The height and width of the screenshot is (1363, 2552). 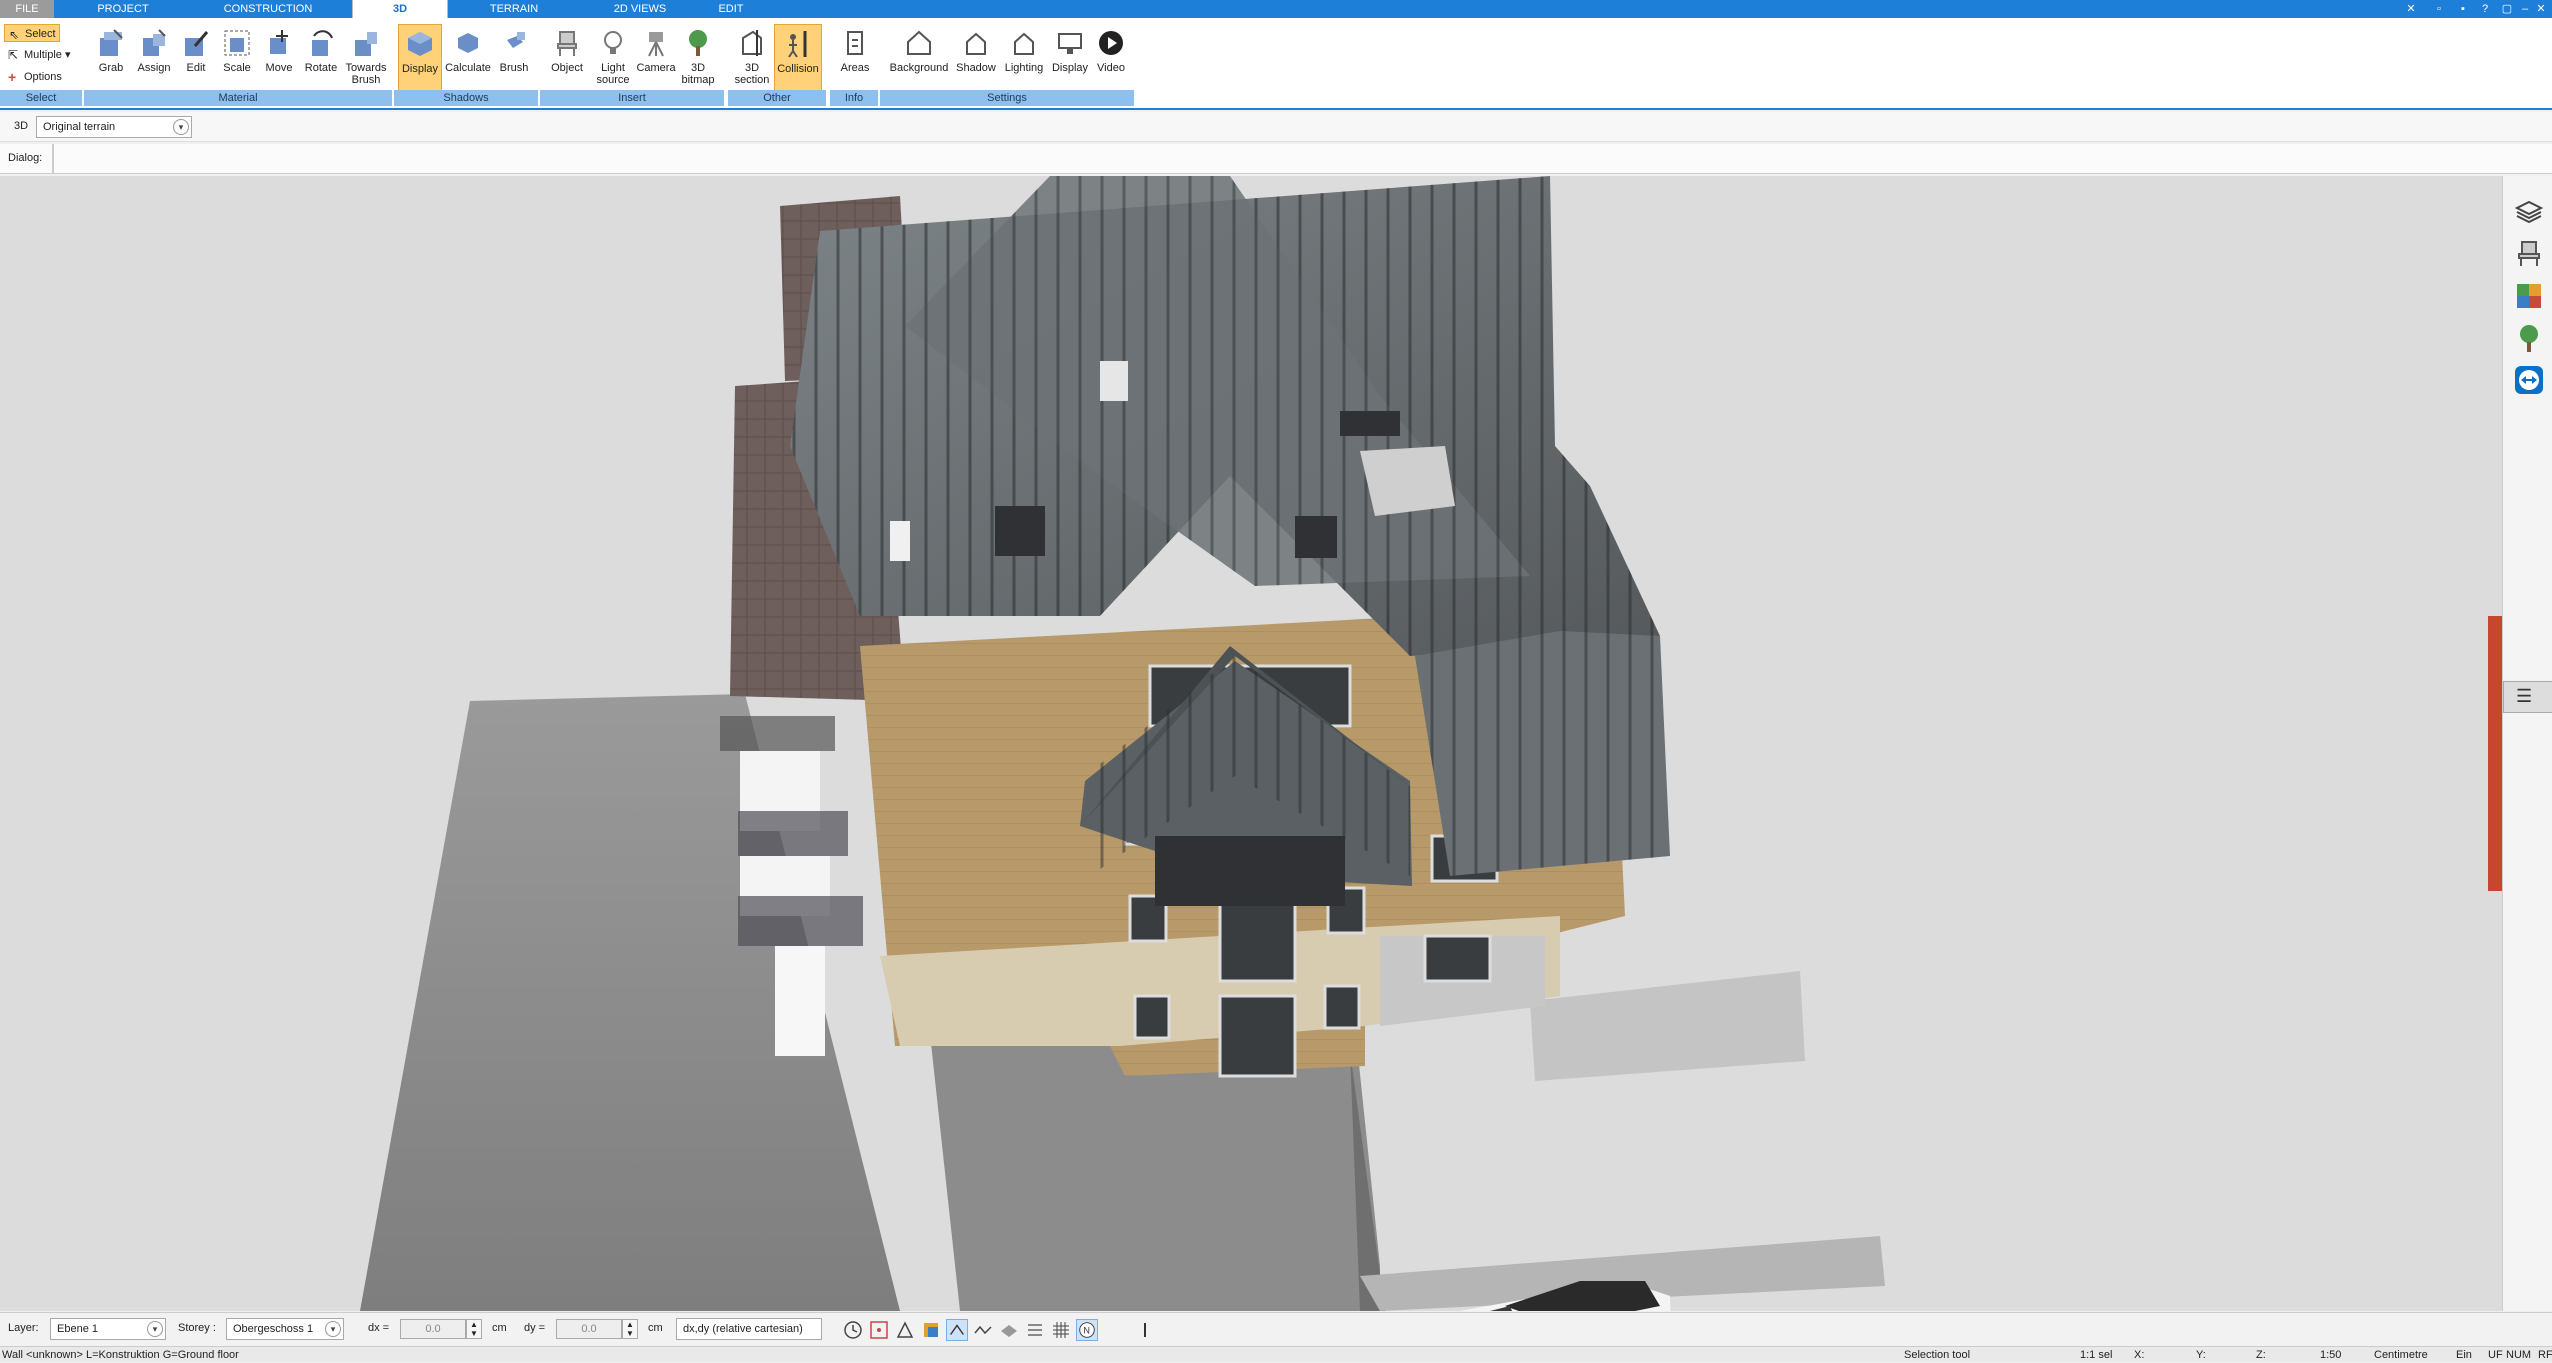 What do you see at coordinates (474, 1329) in the screenshot?
I see `dx-stepper: ▲ ▼` at bounding box center [474, 1329].